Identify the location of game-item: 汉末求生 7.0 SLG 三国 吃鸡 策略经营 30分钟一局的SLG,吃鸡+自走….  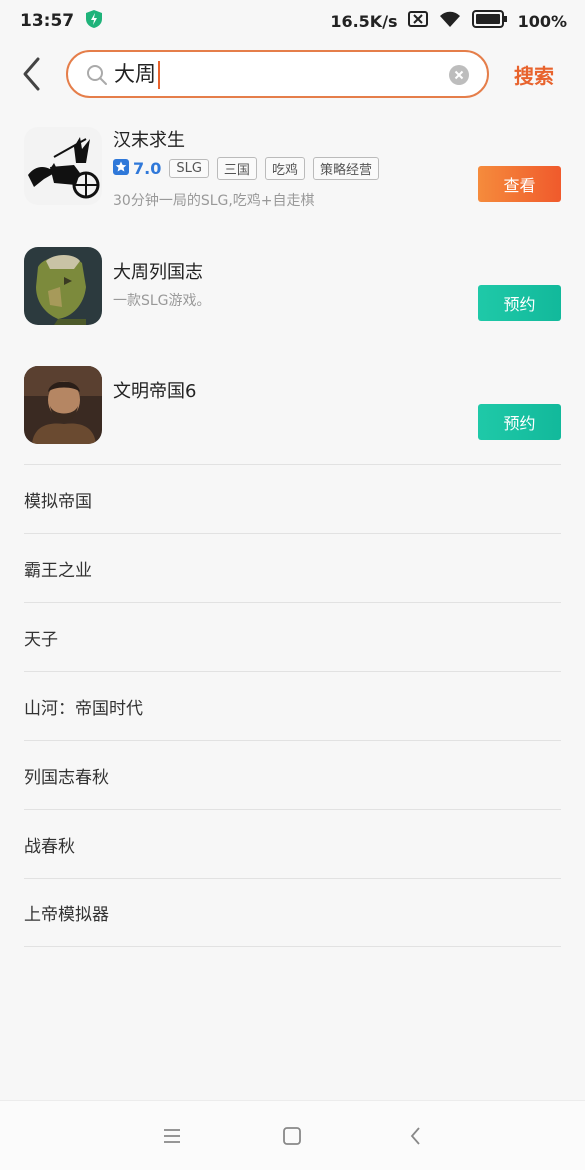
(292, 173).